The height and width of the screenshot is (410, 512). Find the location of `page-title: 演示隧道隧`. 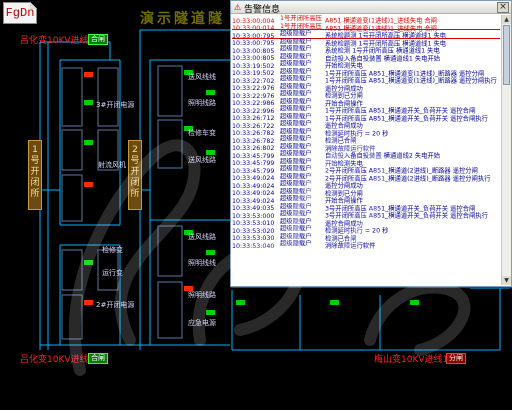

page-title: 演示隧道隧 is located at coordinates (182, 19).